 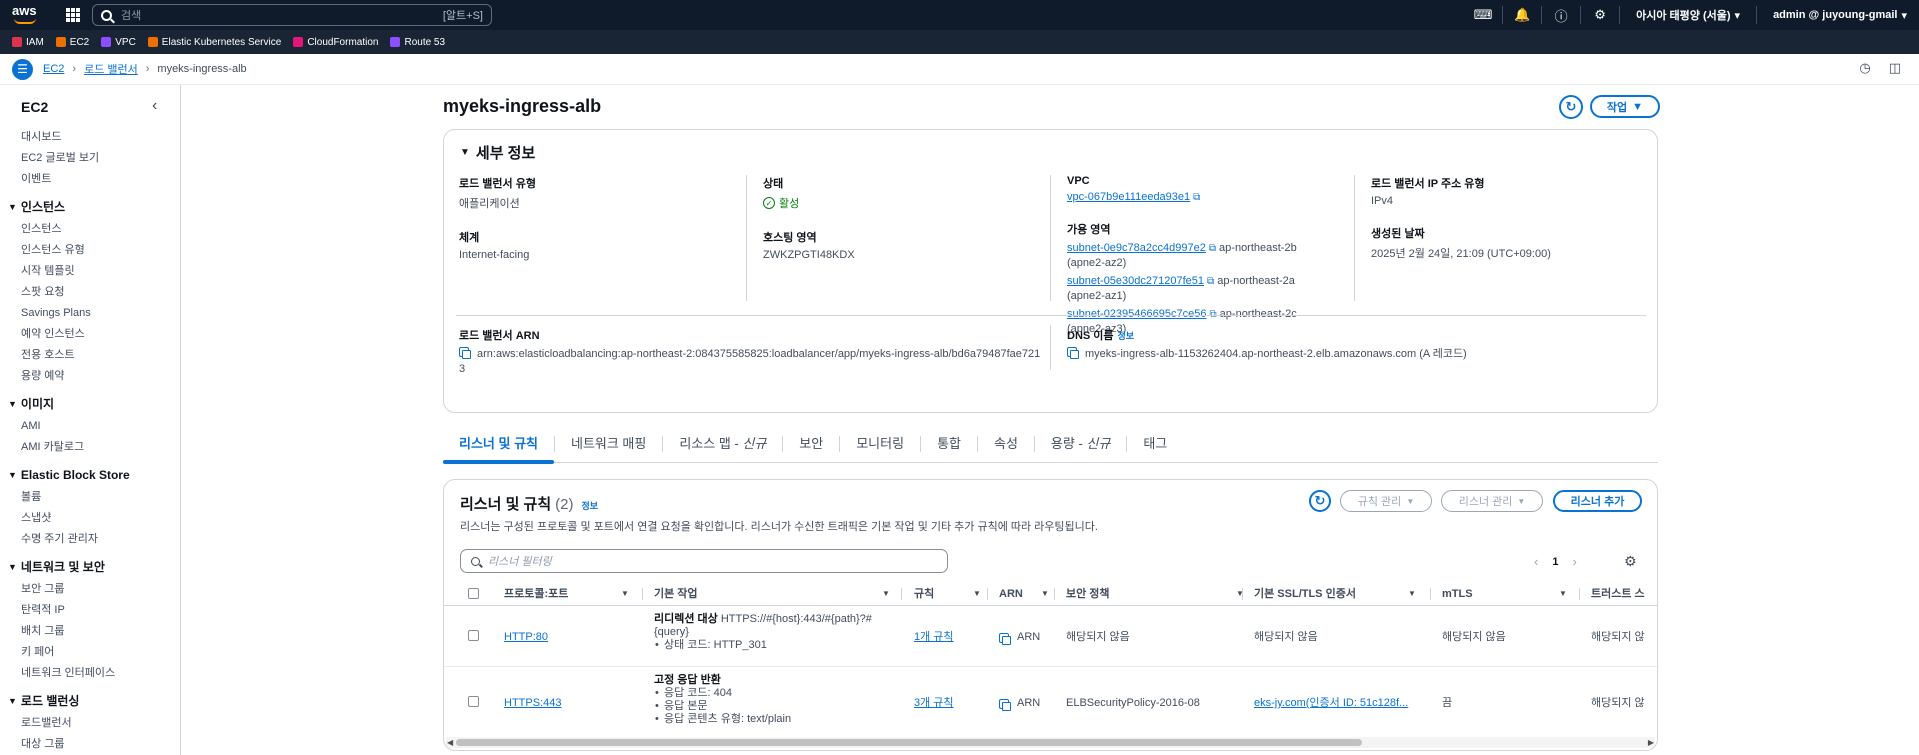 I want to click on tab-resource-map: 리소스 맵 - 신규, so click(x=722, y=447).